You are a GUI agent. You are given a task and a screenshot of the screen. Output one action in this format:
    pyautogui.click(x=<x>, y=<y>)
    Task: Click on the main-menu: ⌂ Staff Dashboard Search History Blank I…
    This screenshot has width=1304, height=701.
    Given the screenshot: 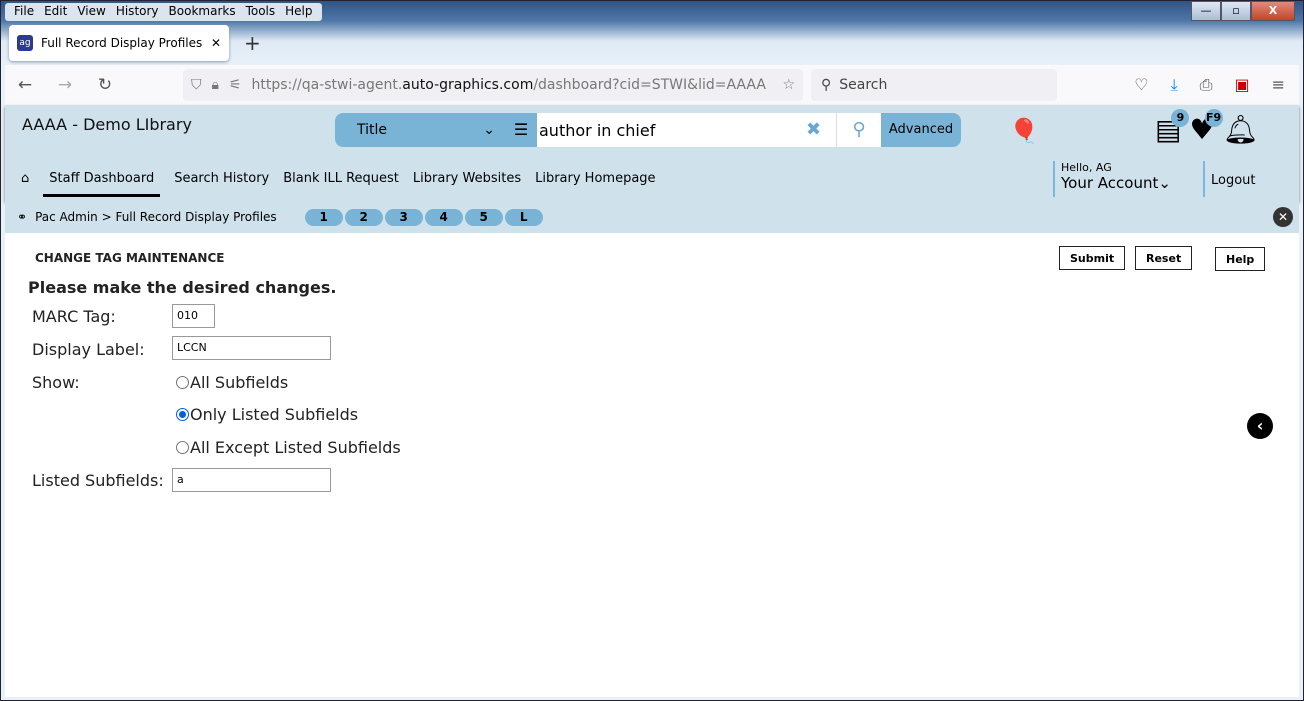 What is the action you would take?
    pyautogui.click(x=338, y=184)
    